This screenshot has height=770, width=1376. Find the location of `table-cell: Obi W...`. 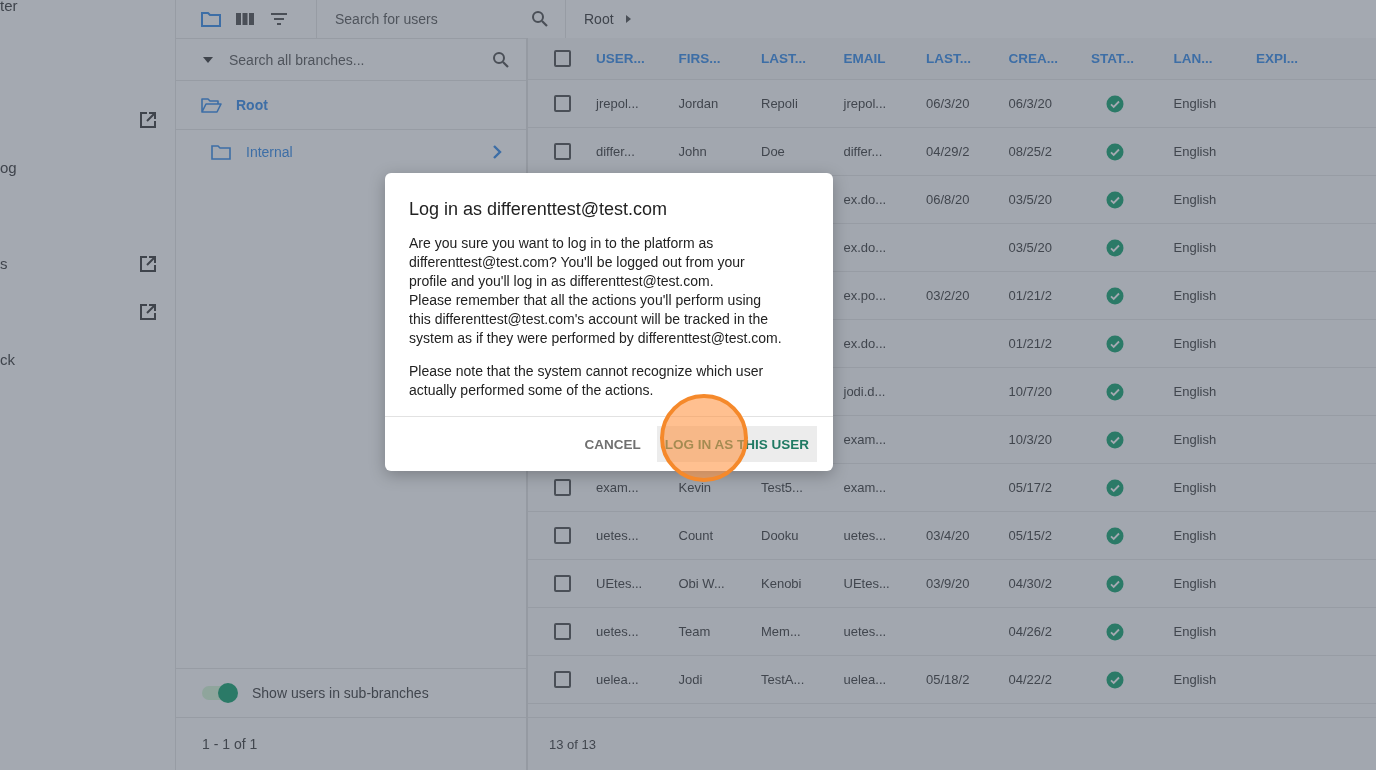

table-cell: Obi W... is located at coordinates (701, 583).